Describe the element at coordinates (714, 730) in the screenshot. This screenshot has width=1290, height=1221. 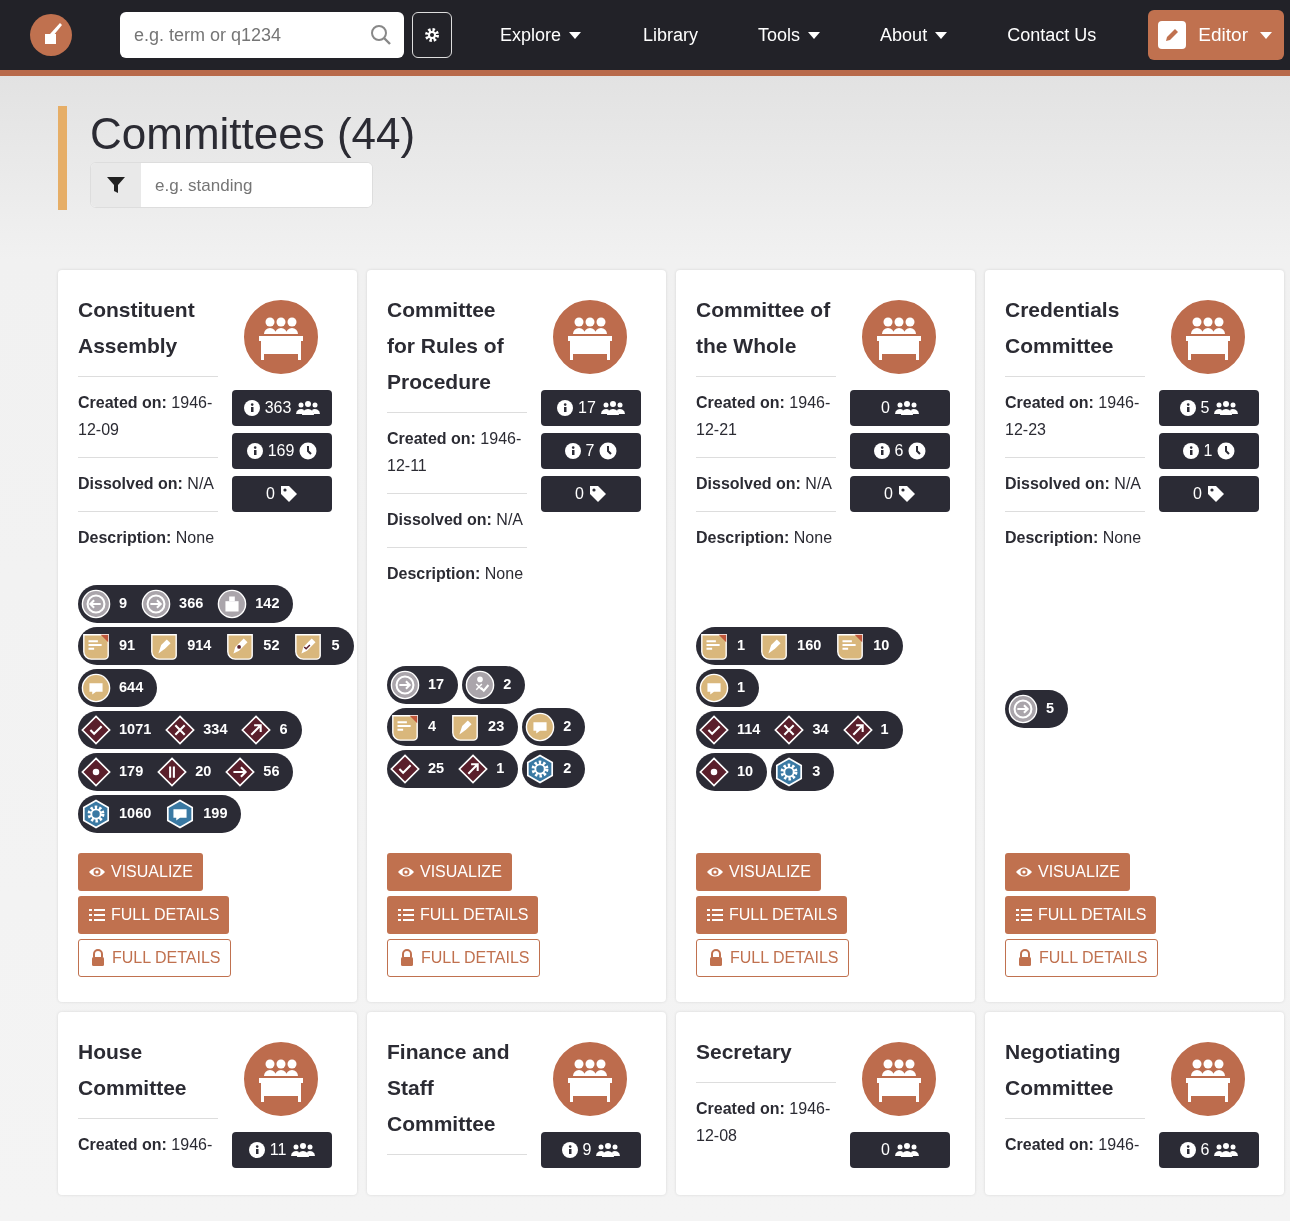
I see `diamond-check-icon` at that location.